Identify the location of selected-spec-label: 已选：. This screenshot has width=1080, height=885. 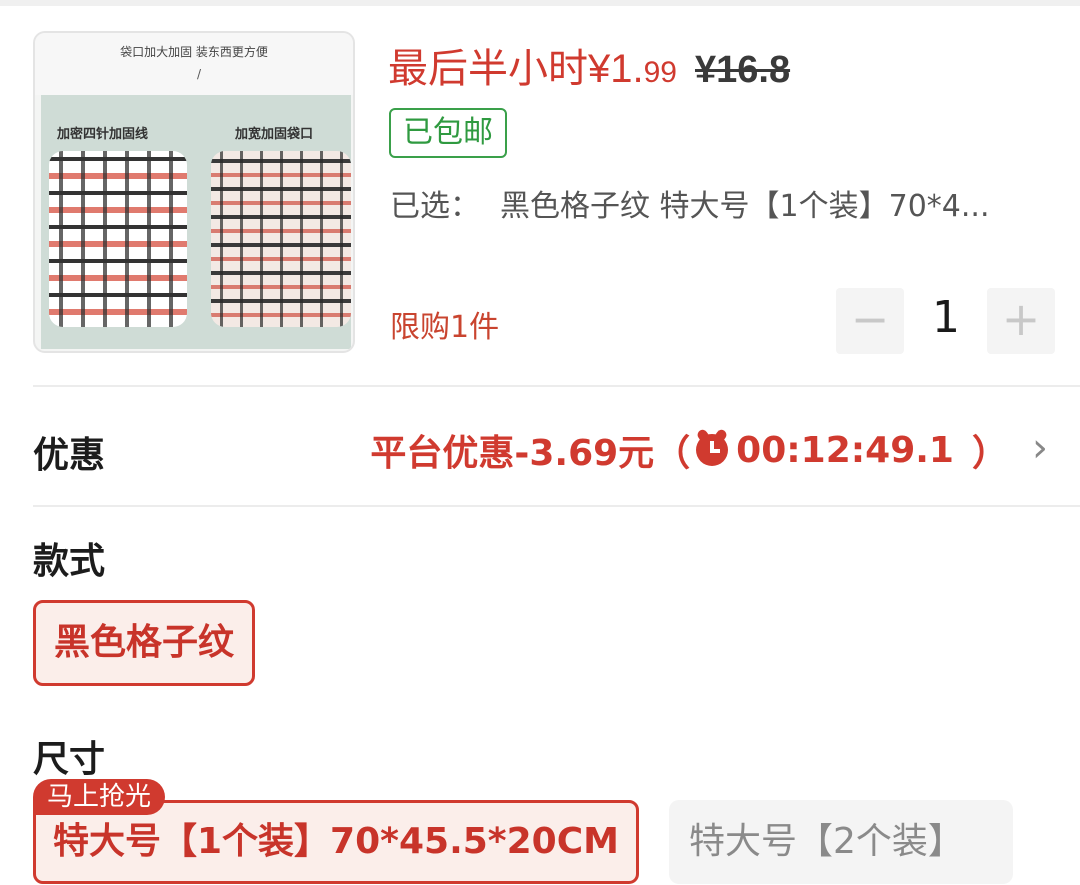
(435, 206).